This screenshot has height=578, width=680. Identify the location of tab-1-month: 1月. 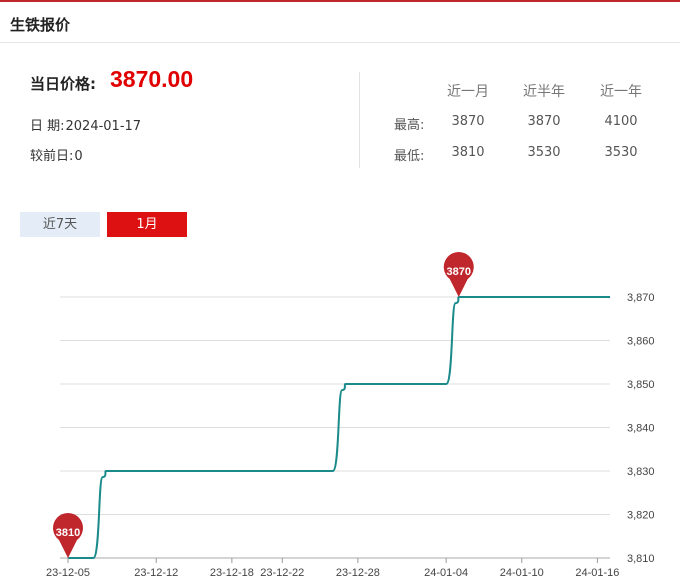
(147, 224).